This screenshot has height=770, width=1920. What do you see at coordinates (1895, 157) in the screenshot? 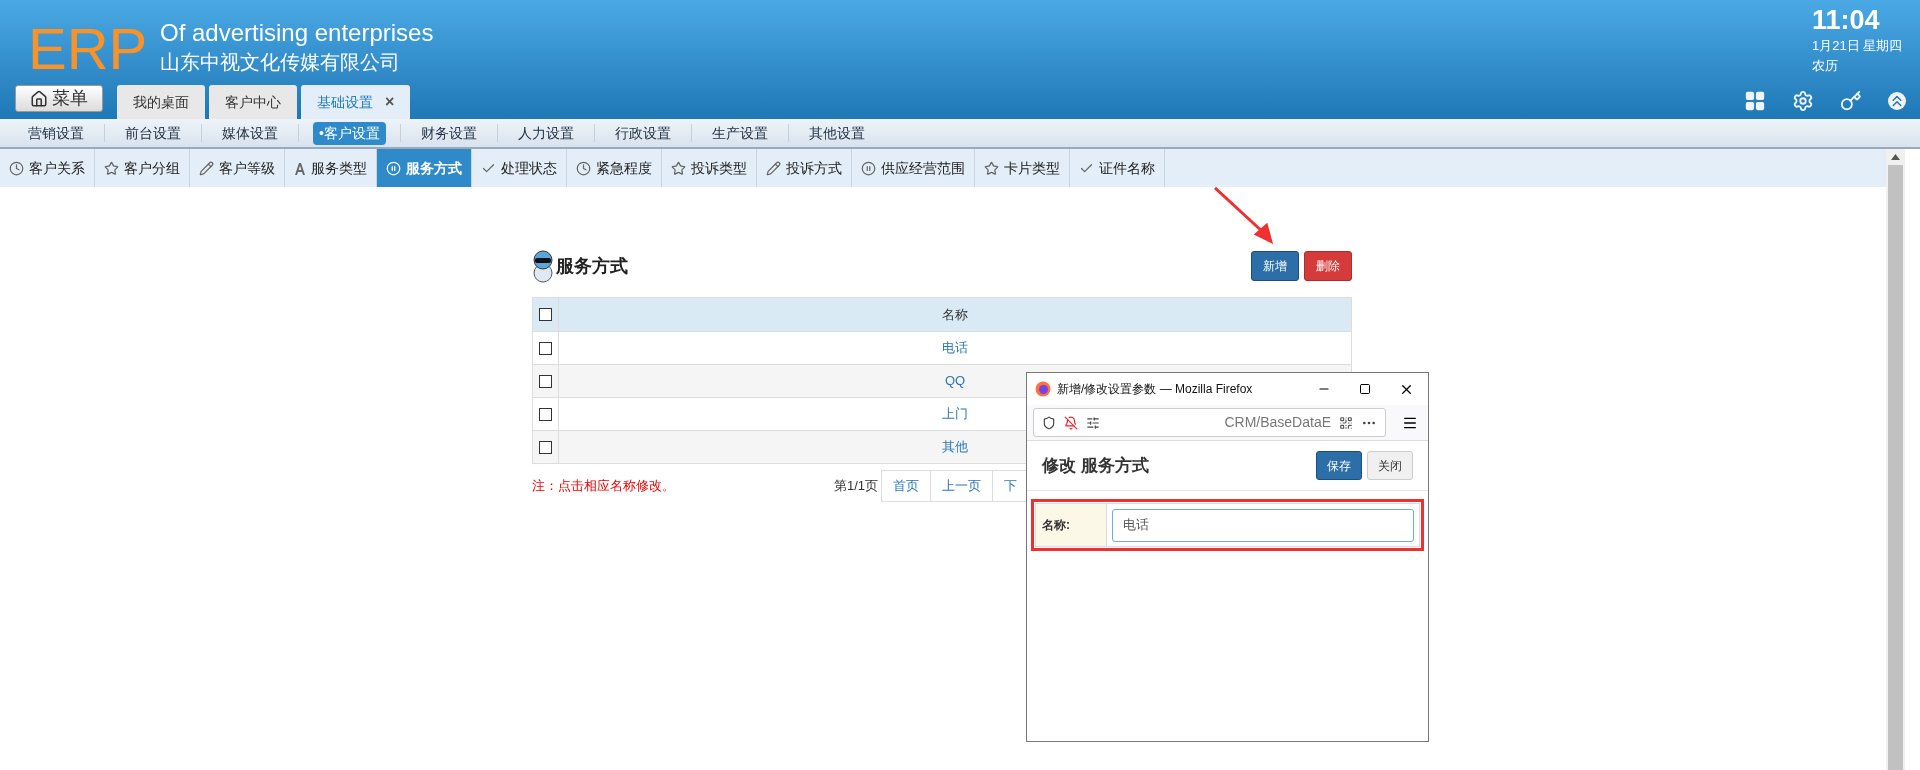
I see `scroll-up-icon` at bounding box center [1895, 157].